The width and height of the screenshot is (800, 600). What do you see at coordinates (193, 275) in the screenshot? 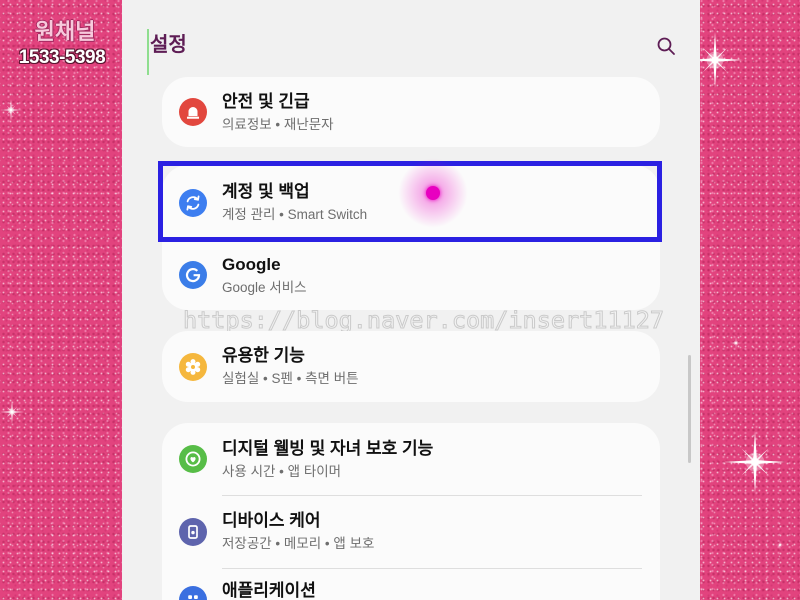
I see `google-icon` at bounding box center [193, 275].